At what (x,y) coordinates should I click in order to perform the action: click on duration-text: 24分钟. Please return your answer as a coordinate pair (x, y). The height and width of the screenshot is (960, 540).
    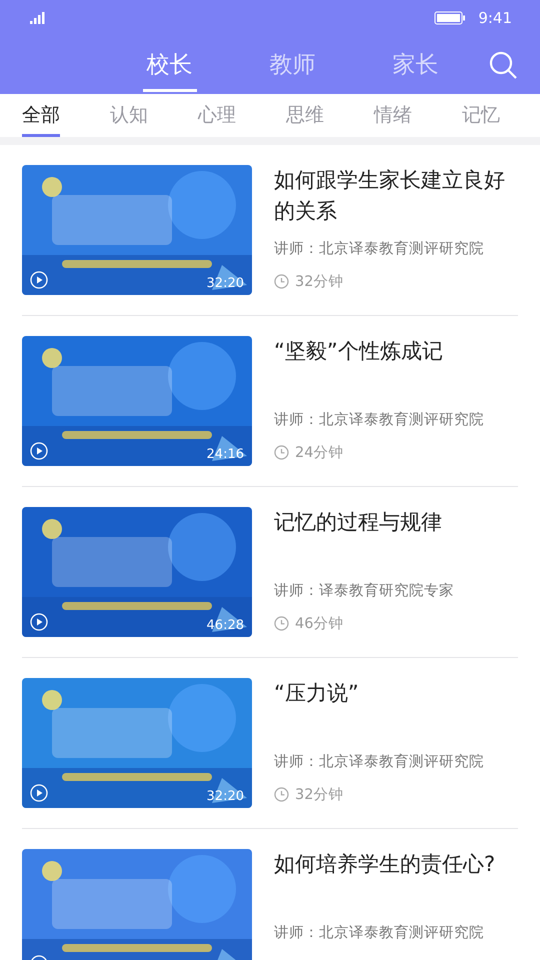
    Looking at the image, I should click on (319, 453).